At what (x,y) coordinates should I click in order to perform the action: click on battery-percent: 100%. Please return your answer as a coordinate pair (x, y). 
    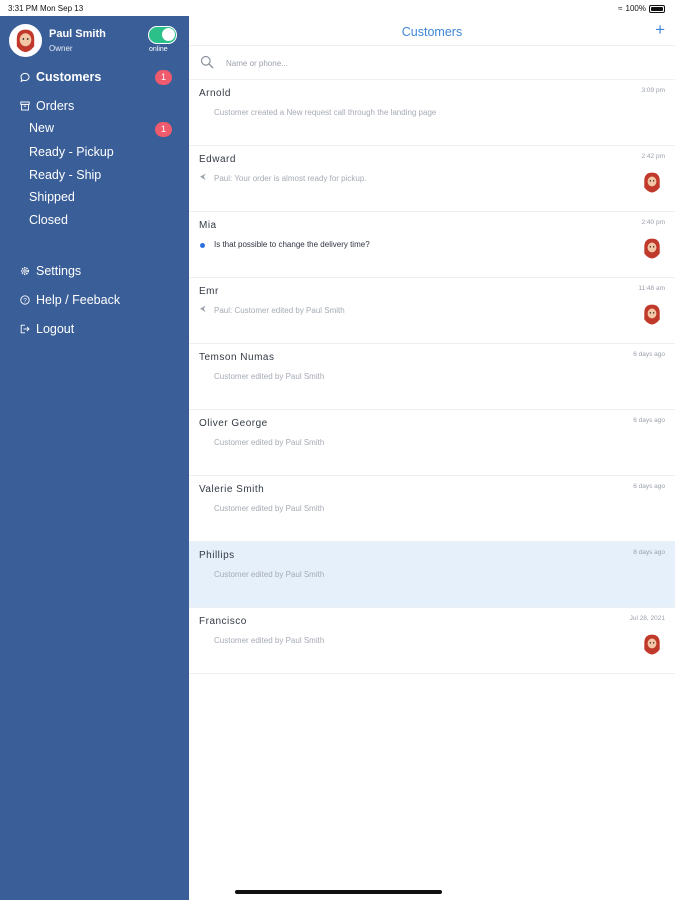
    Looking at the image, I should click on (635, 8).